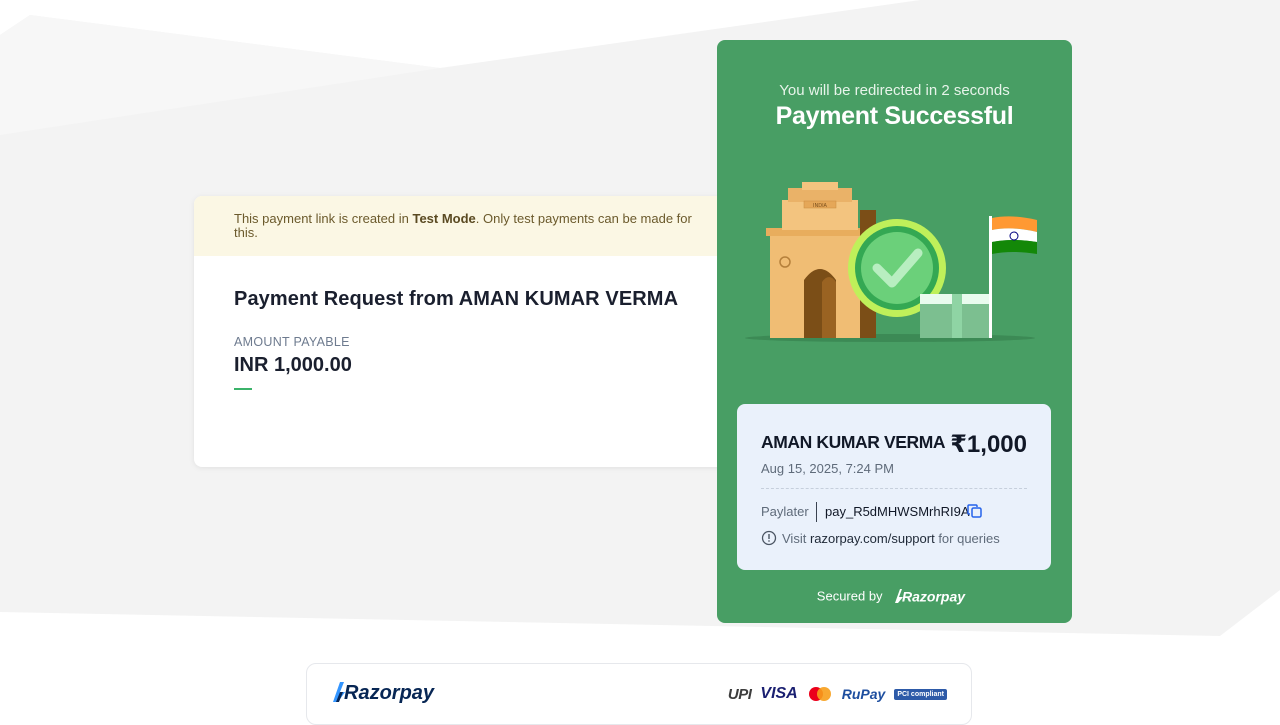  I want to click on india-gate-success-illustration: INDIA, so click(891, 262).